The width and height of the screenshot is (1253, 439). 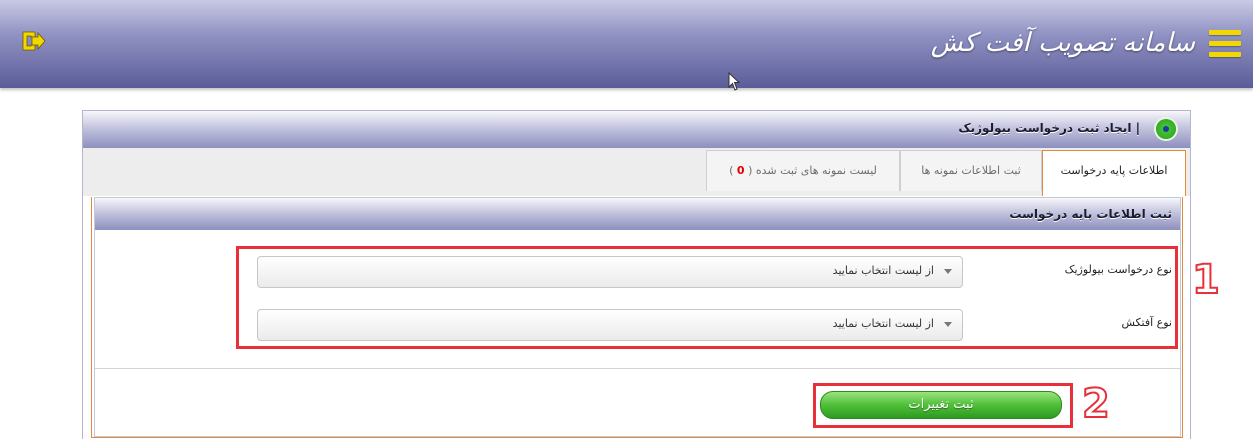 What do you see at coordinates (1049, 128) in the screenshot?
I see `panel-title: | ایجاد ثبت درخواست بیولوژیک` at bounding box center [1049, 128].